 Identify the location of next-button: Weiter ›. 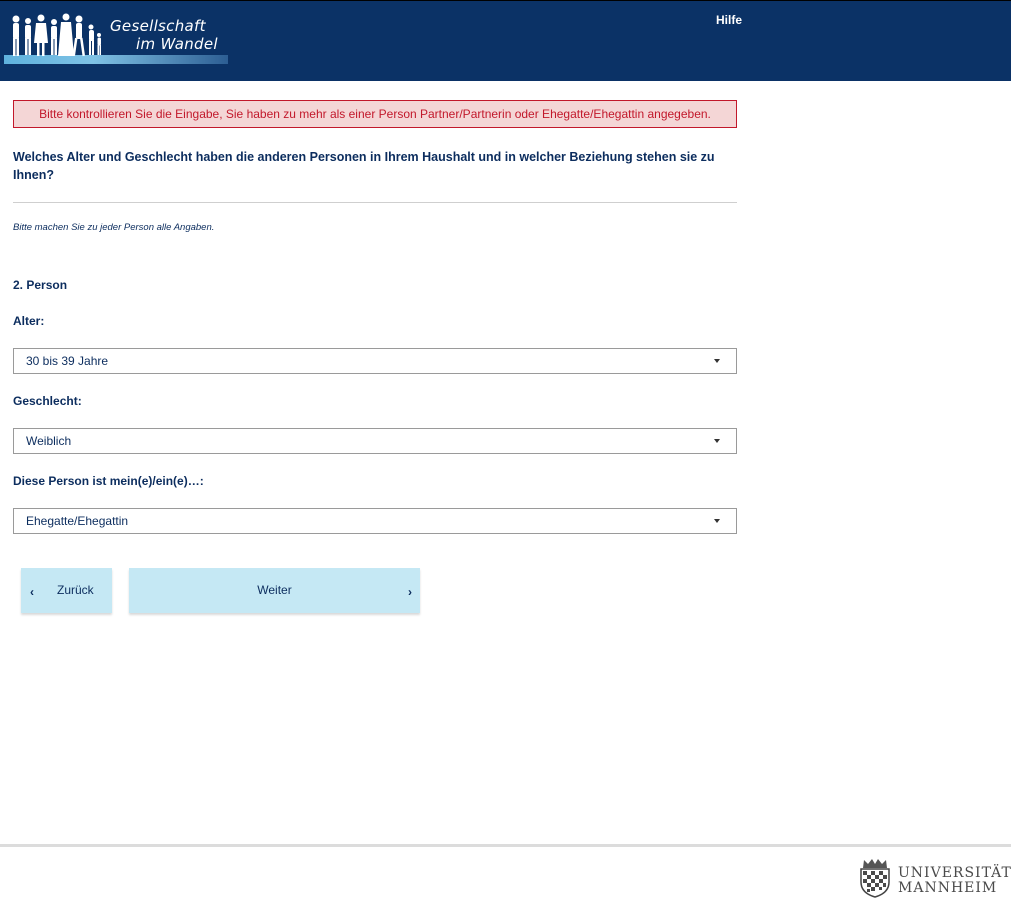
(274, 590).